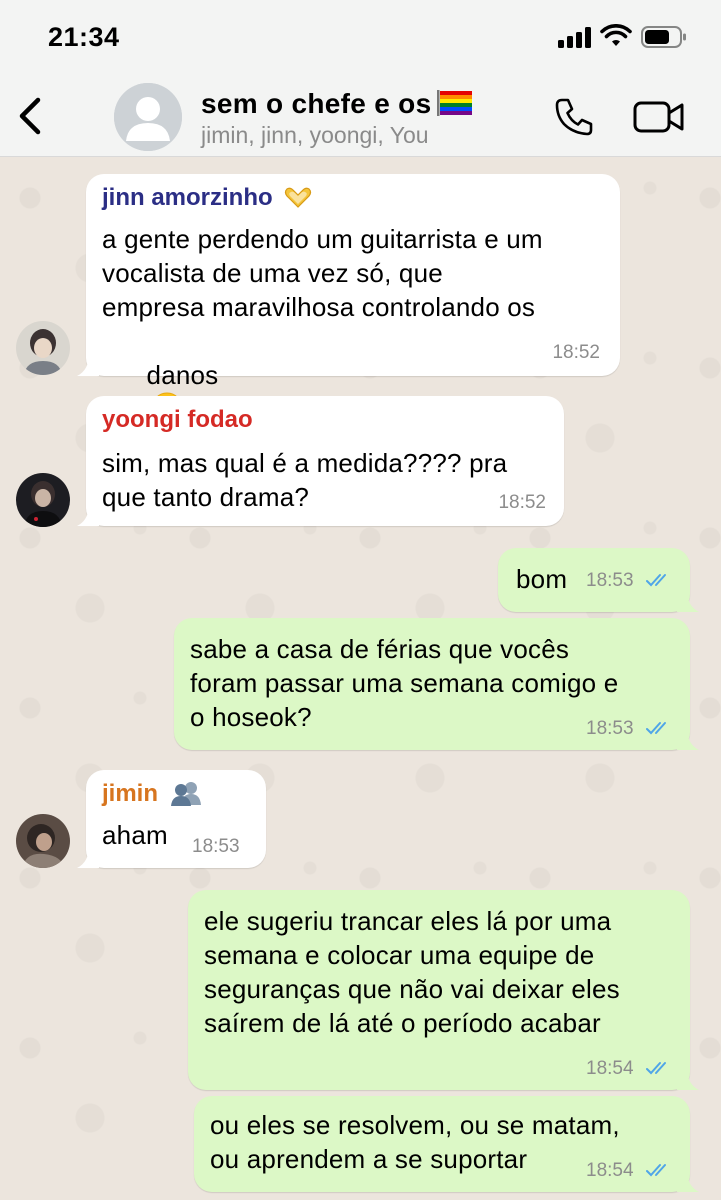 Image resolution: width=721 pixels, height=1200 pixels. I want to click on message-text-line: sabe a casa de férias que vocês, so click(380, 649).